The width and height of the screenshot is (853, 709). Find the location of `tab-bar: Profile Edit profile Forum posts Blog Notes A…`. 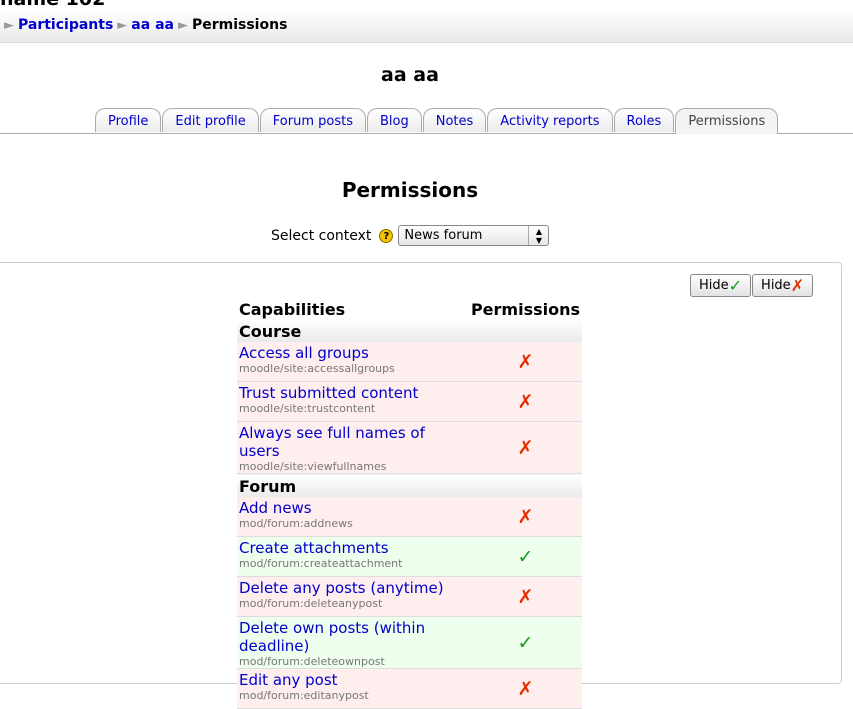

tab-bar: Profile Edit profile Forum posts Blog Notes A… is located at coordinates (426, 121).